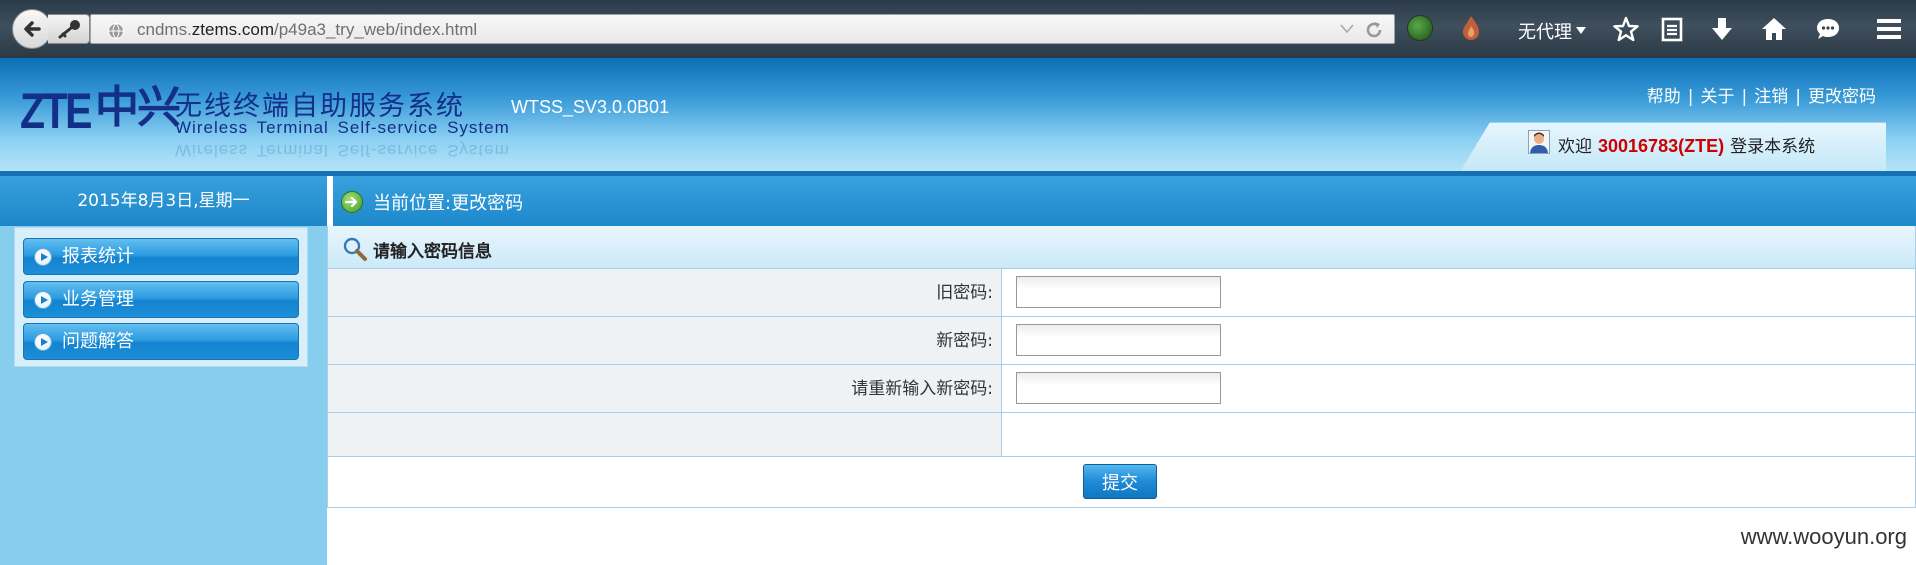 This screenshot has width=1916, height=565. I want to click on url-text: cndms.ztems.com/p49a3_try_web/index.html, so click(307, 29).